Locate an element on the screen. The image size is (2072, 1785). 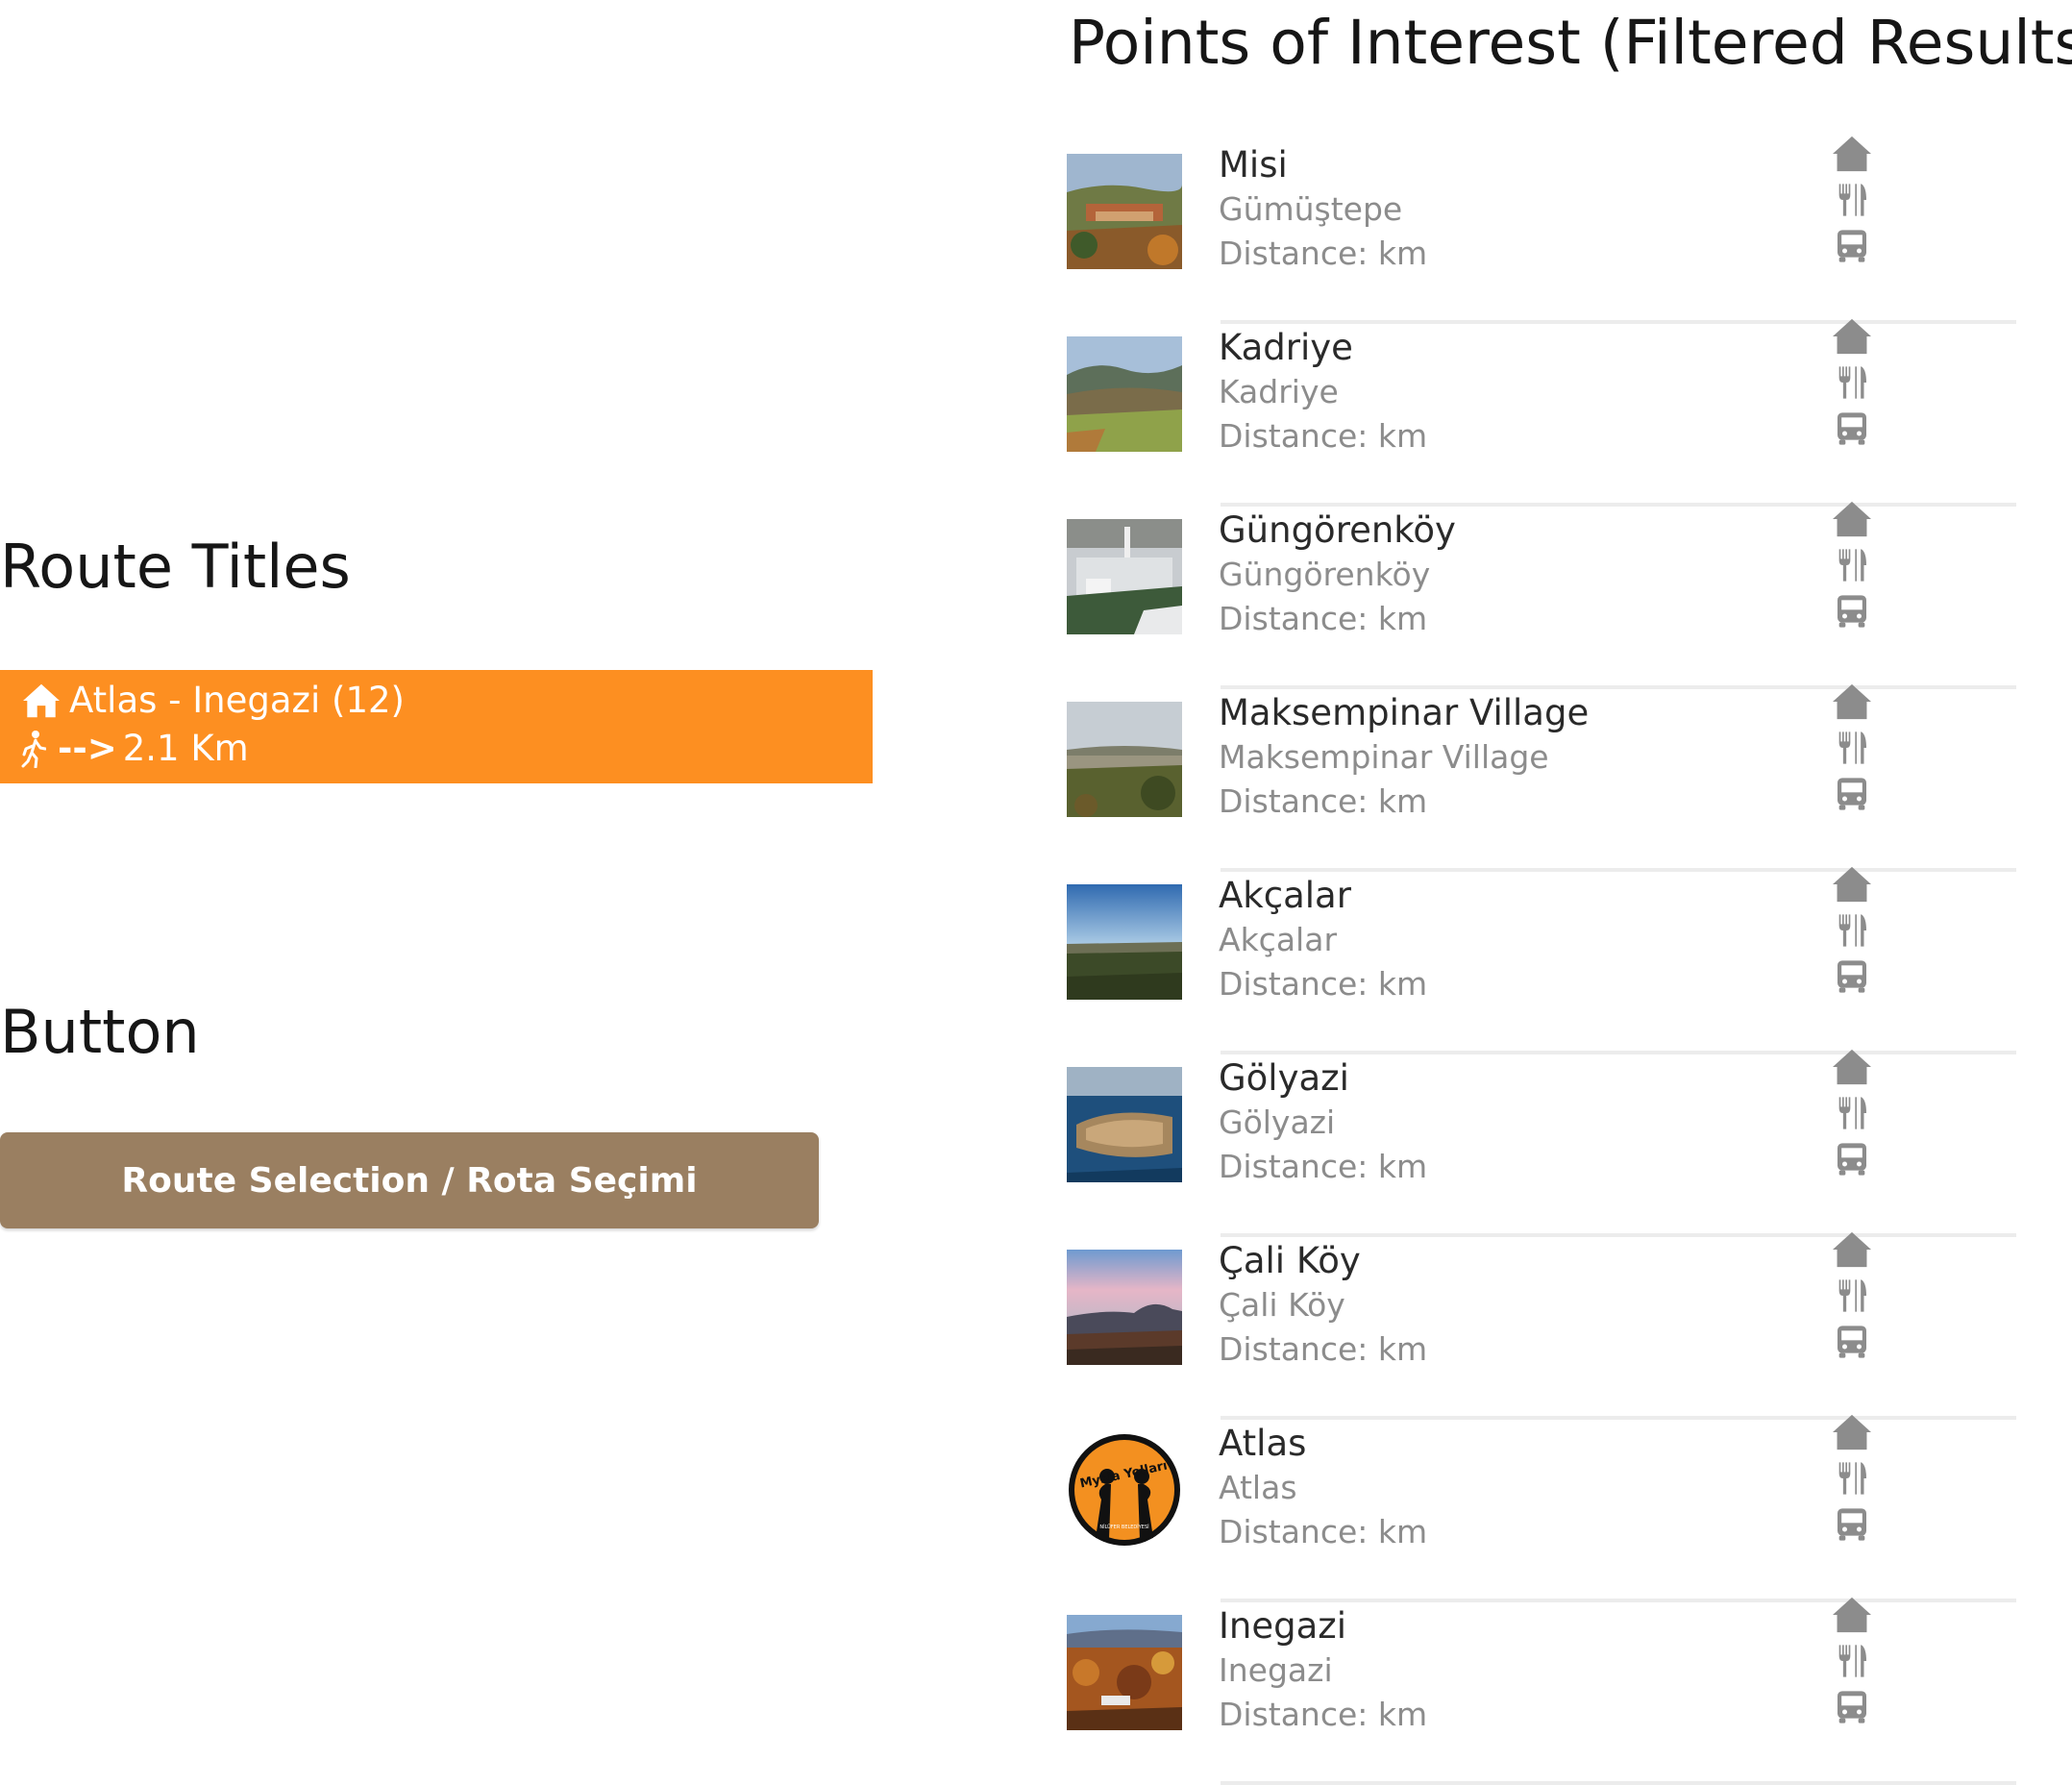
poi-list-item: Kadriye Kadriye Distance: km is located at coordinates (1541, 412).